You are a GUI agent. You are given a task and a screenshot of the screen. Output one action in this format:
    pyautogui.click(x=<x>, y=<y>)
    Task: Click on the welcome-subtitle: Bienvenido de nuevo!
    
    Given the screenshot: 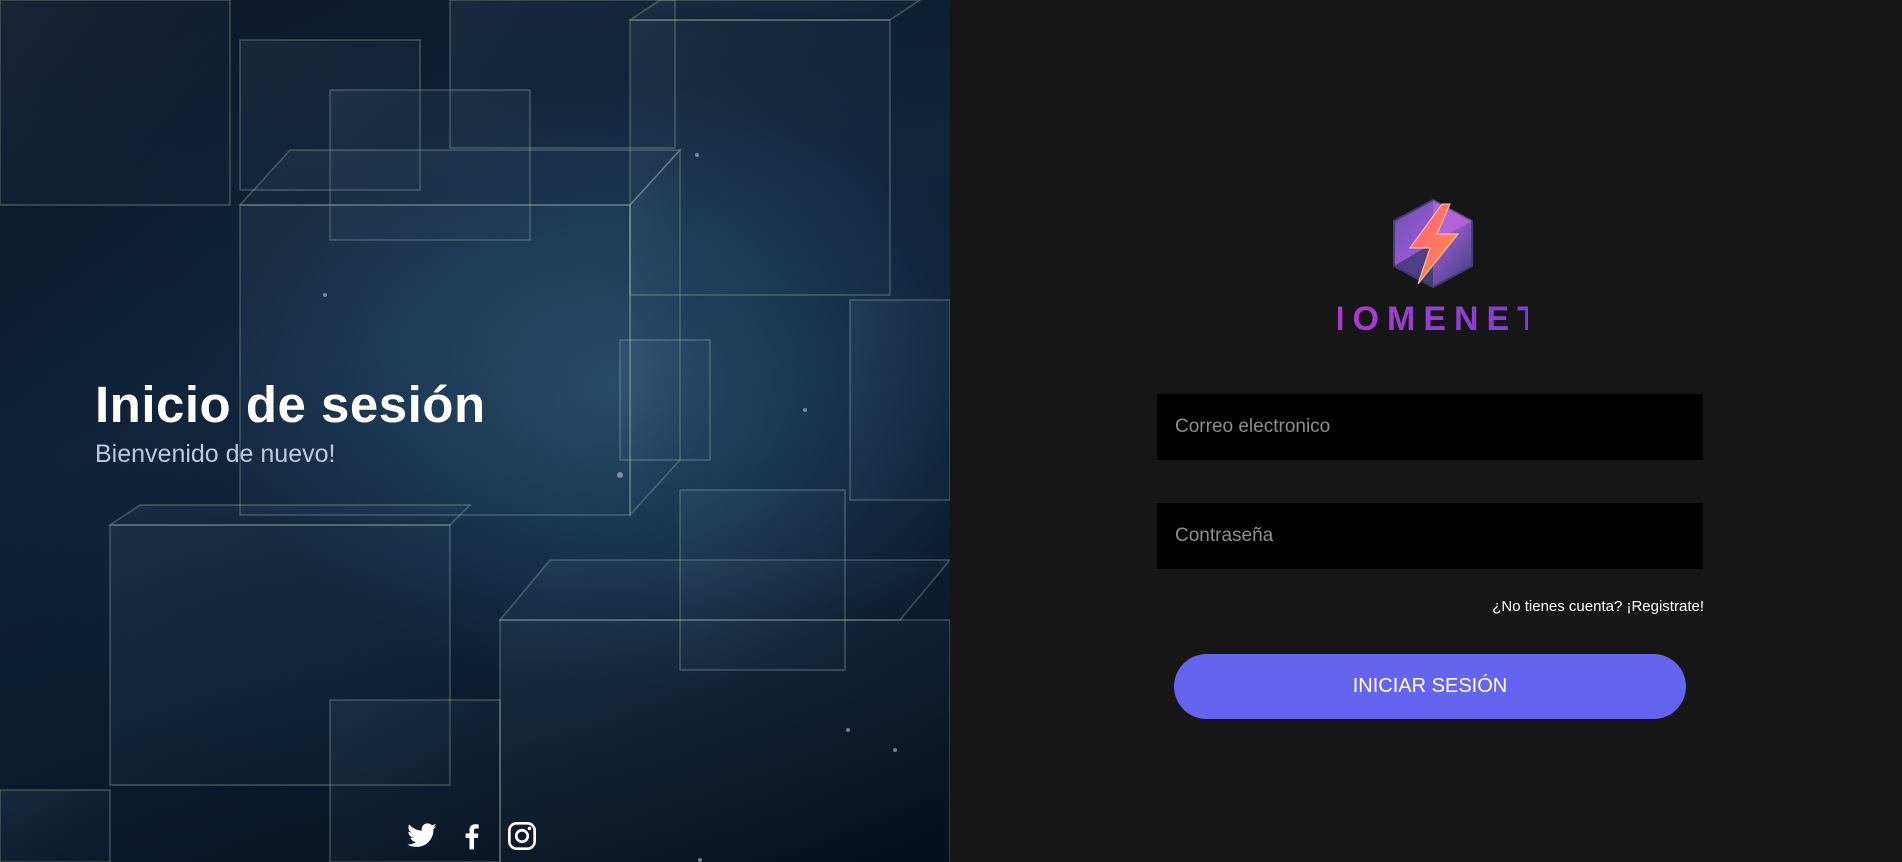 What is the action you would take?
    pyautogui.click(x=215, y=454)
    